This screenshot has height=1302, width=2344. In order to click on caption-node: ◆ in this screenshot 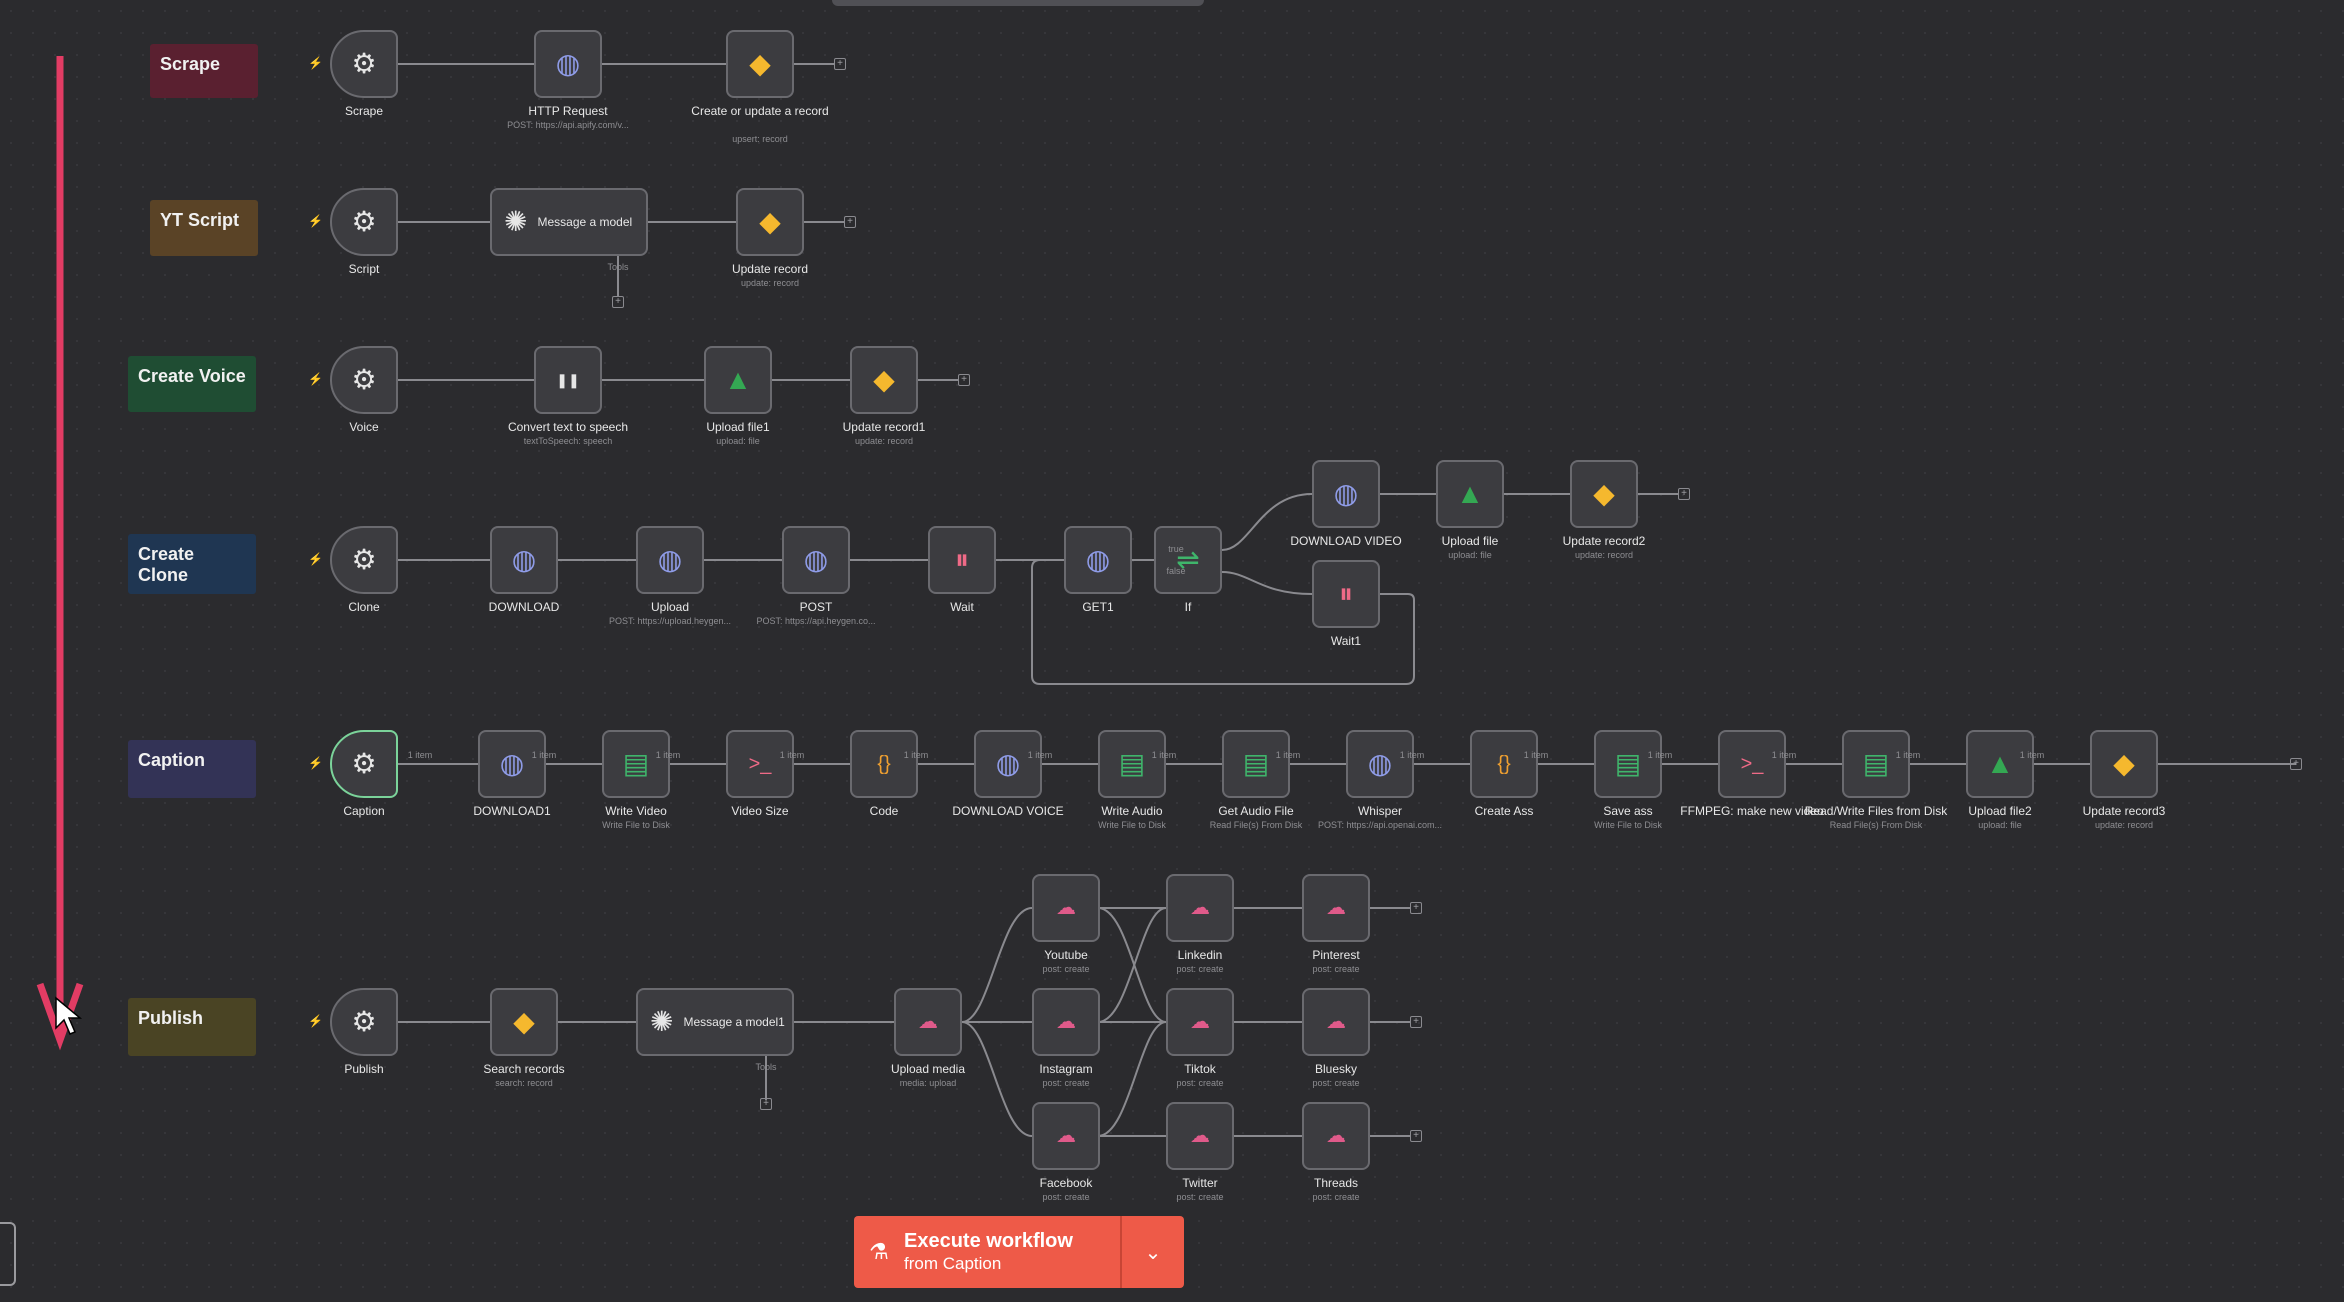, I will do `click(2124, 764)`.